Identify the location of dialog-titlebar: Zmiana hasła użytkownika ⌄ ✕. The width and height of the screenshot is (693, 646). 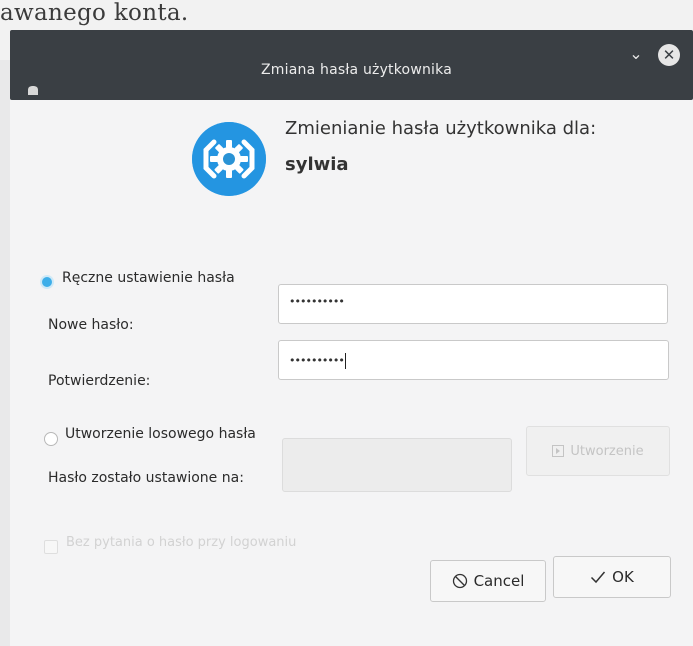
(351, 65).